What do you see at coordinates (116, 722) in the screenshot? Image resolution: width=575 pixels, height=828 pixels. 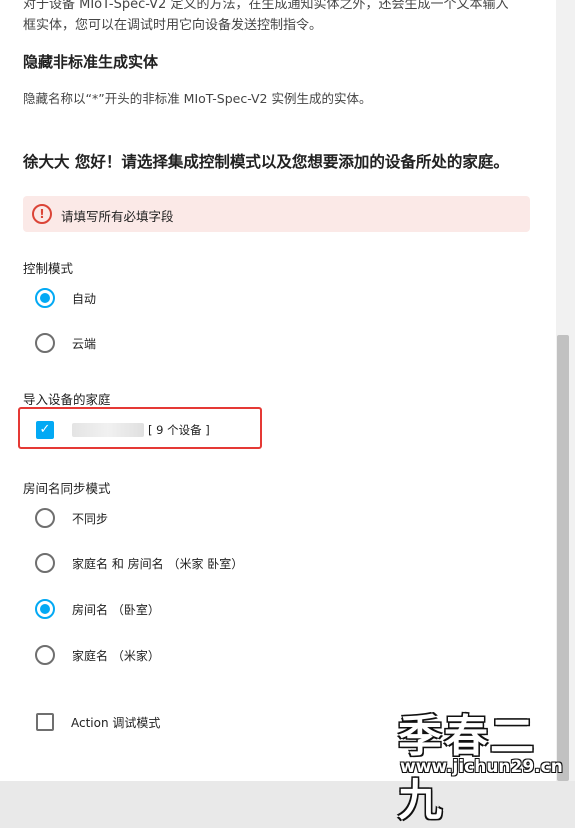 I see `option-label: Action 调试模式` at bounding box center [116, 722].